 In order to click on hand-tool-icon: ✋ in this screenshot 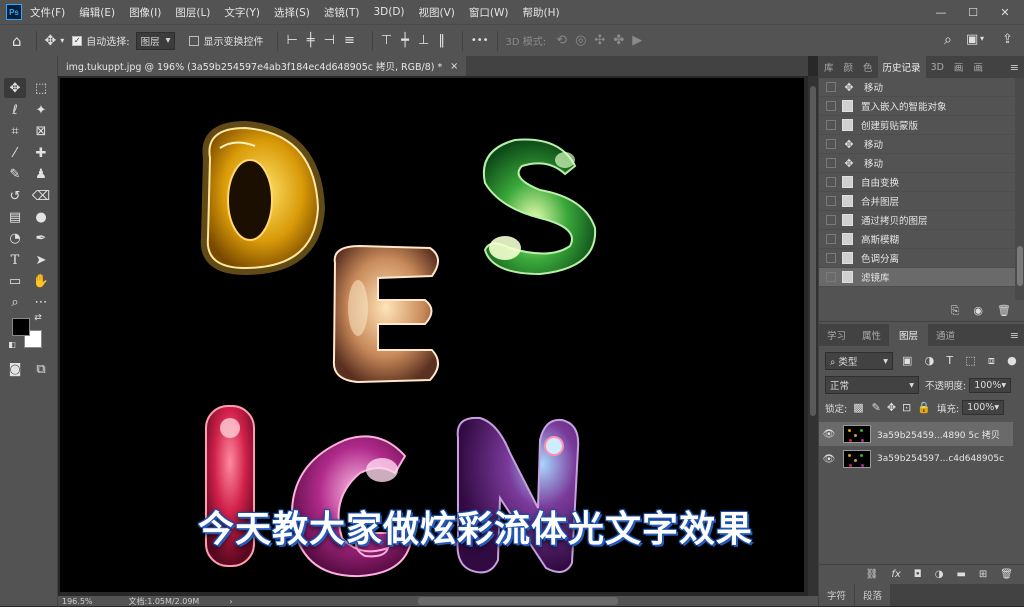, I will do `click(41, 281)`.